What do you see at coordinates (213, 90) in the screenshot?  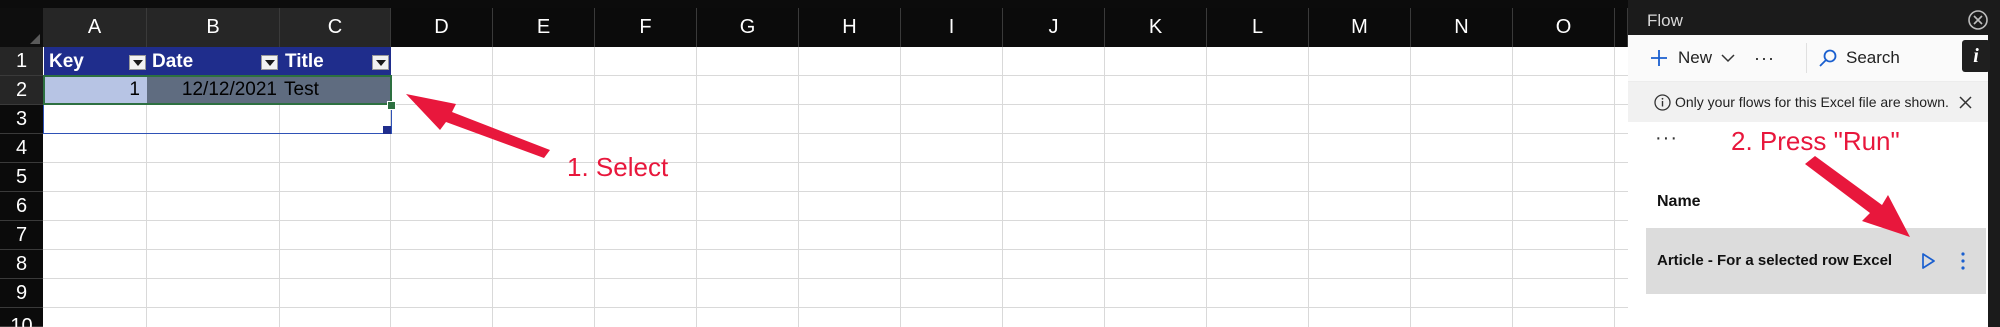 I see `cell-b2: 12/12/2021` at bounding box center [213, 90].